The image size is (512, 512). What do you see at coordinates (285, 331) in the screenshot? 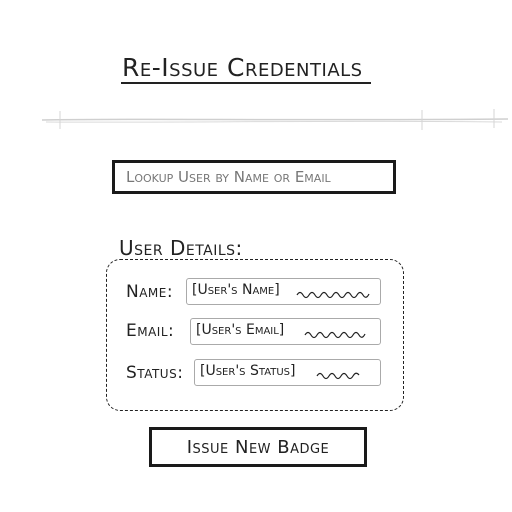
I see `email-field: [User's Email]` at bounding box center [285, 331].